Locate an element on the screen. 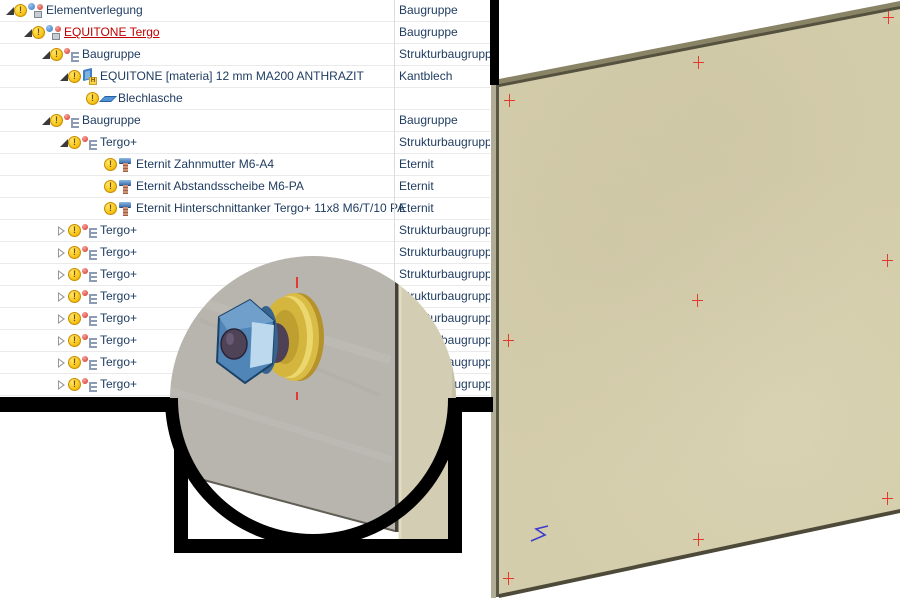 The height and width of the screenshot is (600, 900). tree-row: Blechlasche is located at coordinates (245, 99).